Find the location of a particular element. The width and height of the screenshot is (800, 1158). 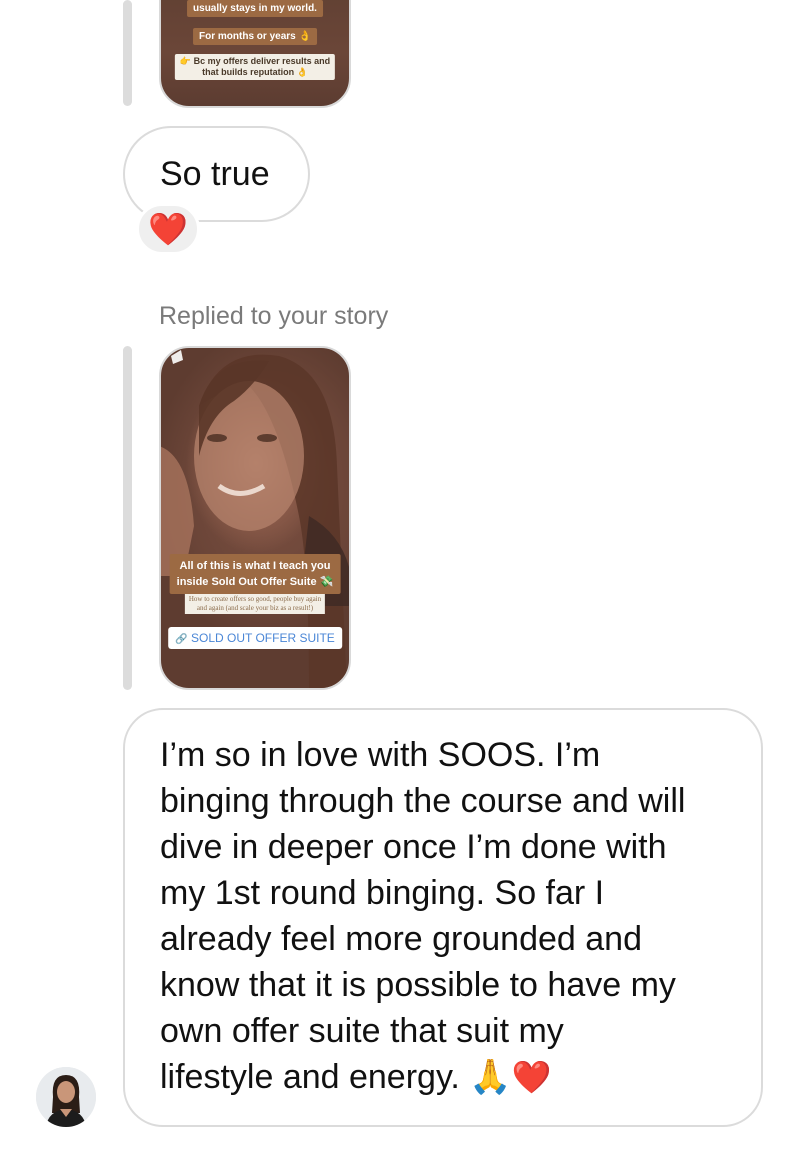

message-line: already feel more grounded and is located at coordinates (401, 939).